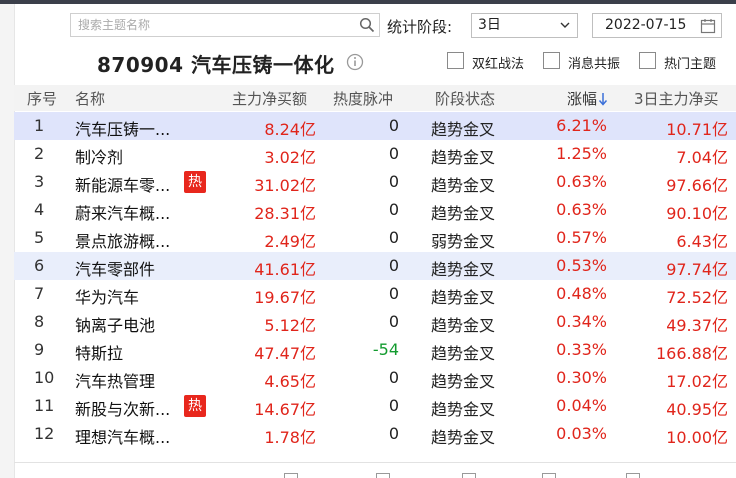  I want to click on row-name: 华为汽车, so click(107, 296).